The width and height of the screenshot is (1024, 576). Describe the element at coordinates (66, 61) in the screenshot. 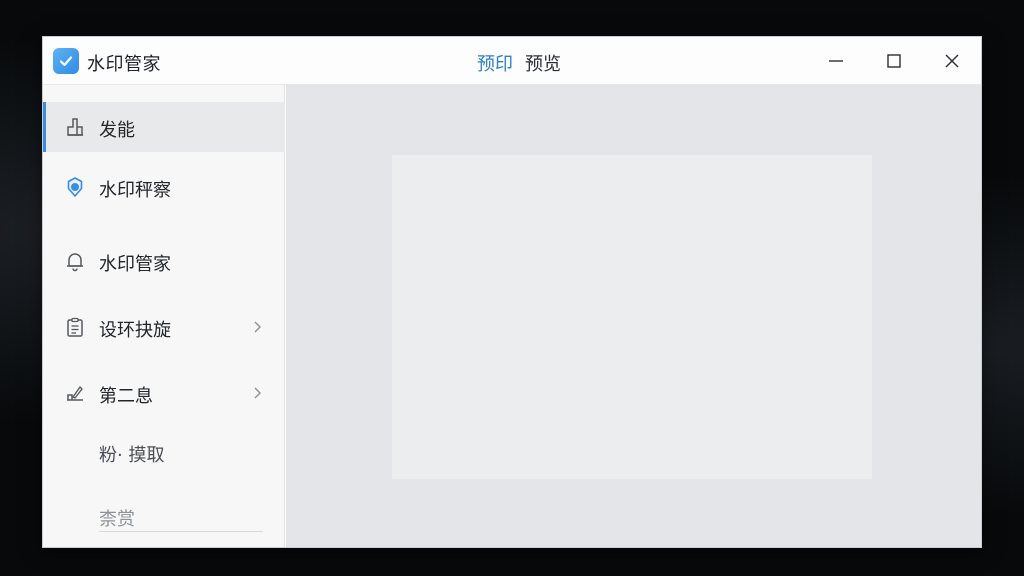

I see `app-checkmark-icon` at that location.